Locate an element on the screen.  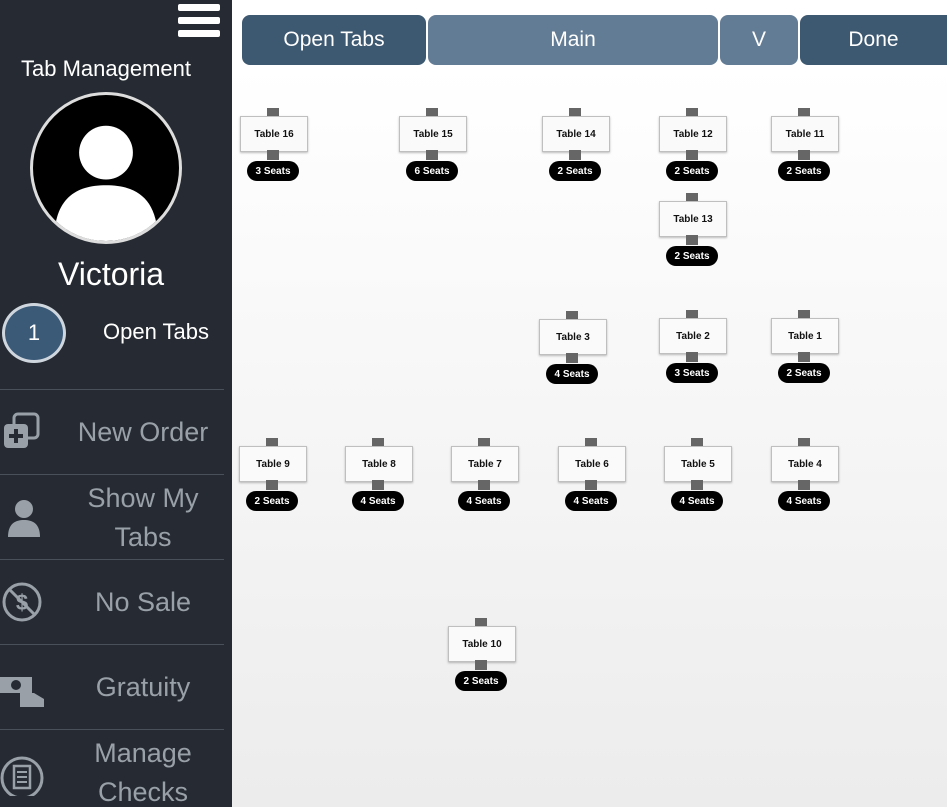
table-label: Table 12 is located at coordinates (693, 134).